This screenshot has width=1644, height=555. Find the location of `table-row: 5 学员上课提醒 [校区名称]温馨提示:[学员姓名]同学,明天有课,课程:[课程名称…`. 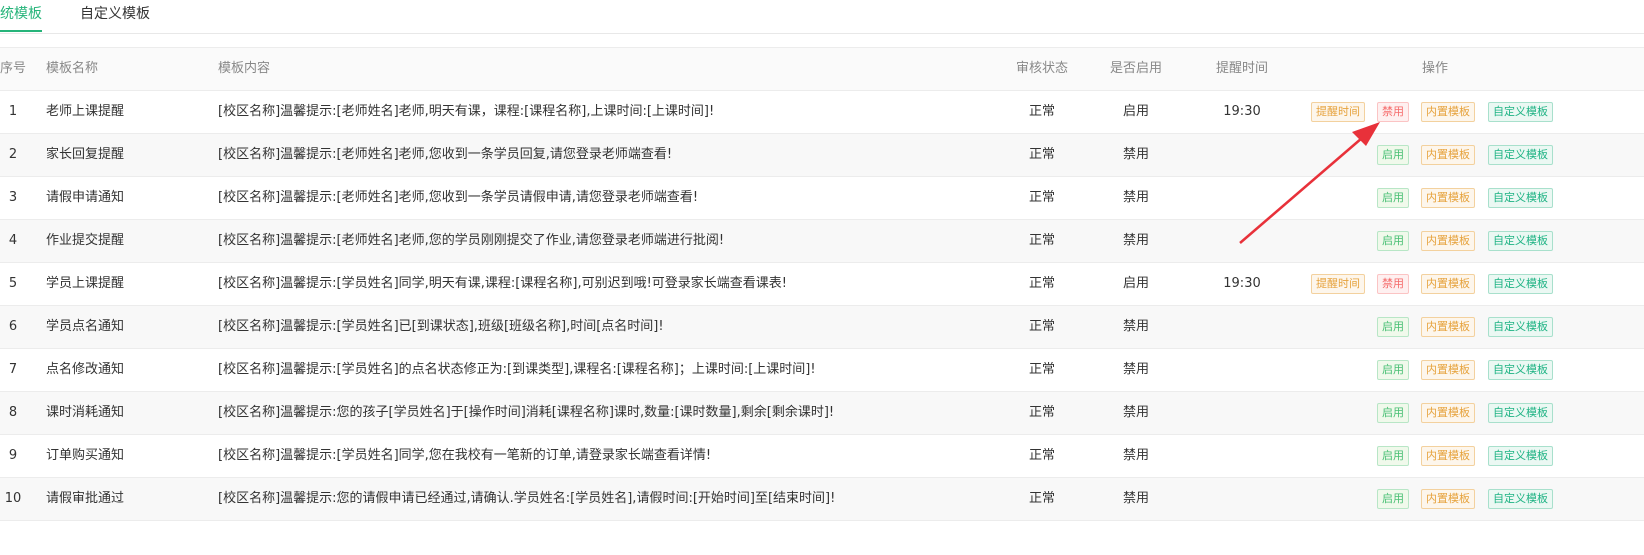

table-row: 5 学员上课提醒 [校区名称]温馨提示:[学员姓名]同学,明天有课,课程:[课程名称… is located at coordinates (822, 284).